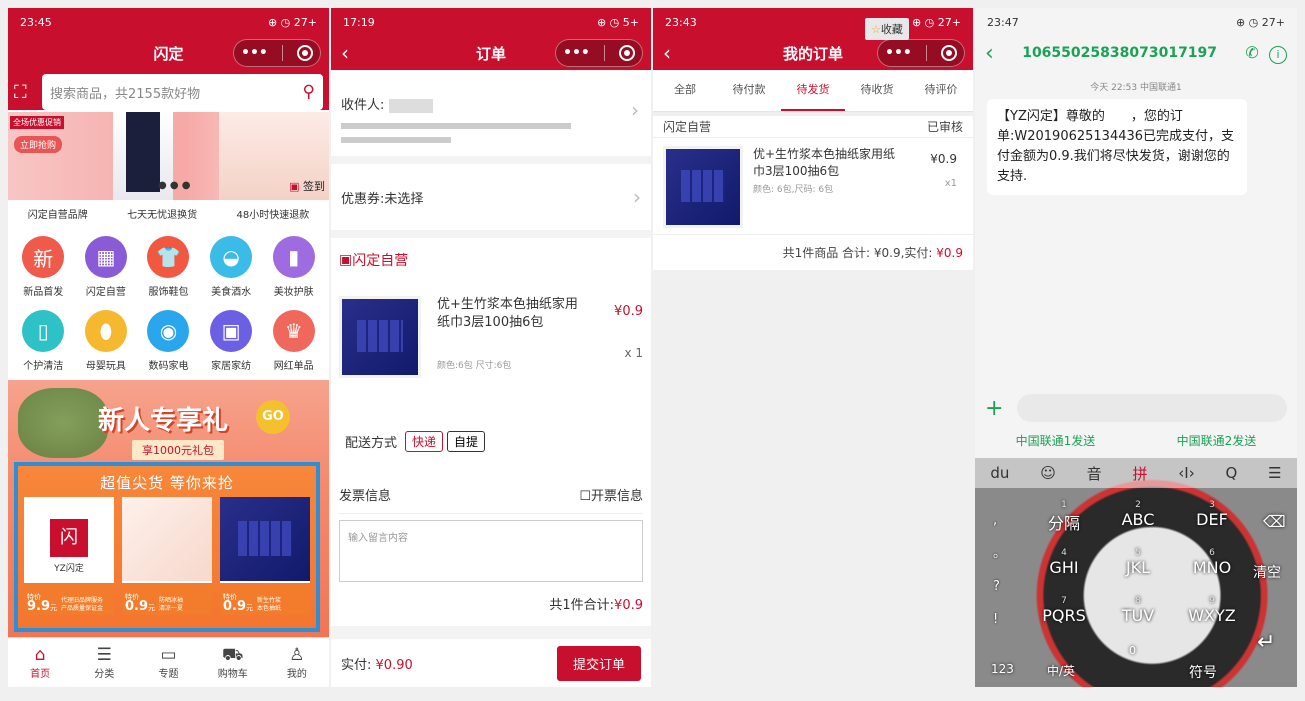 The width and height of the screenshot is (1305, 701). Describe the element at coordinates (231, 331) in the screenshot. I see `category-icon: ▣` at that location.